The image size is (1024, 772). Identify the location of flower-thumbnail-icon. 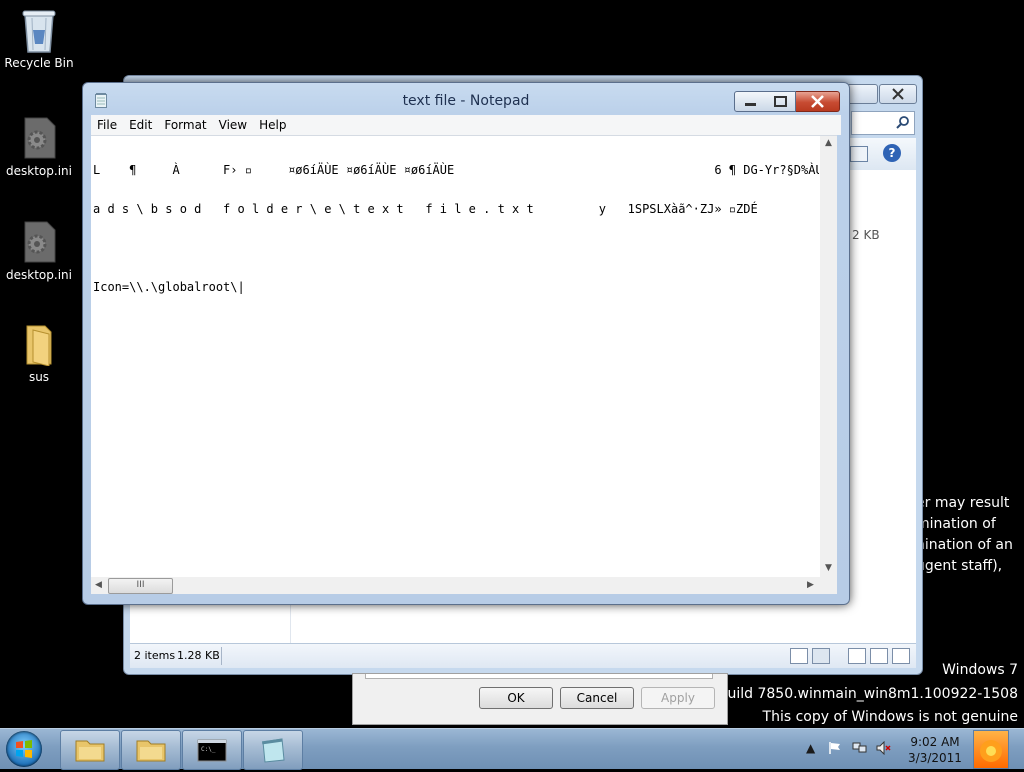
(991, 751).